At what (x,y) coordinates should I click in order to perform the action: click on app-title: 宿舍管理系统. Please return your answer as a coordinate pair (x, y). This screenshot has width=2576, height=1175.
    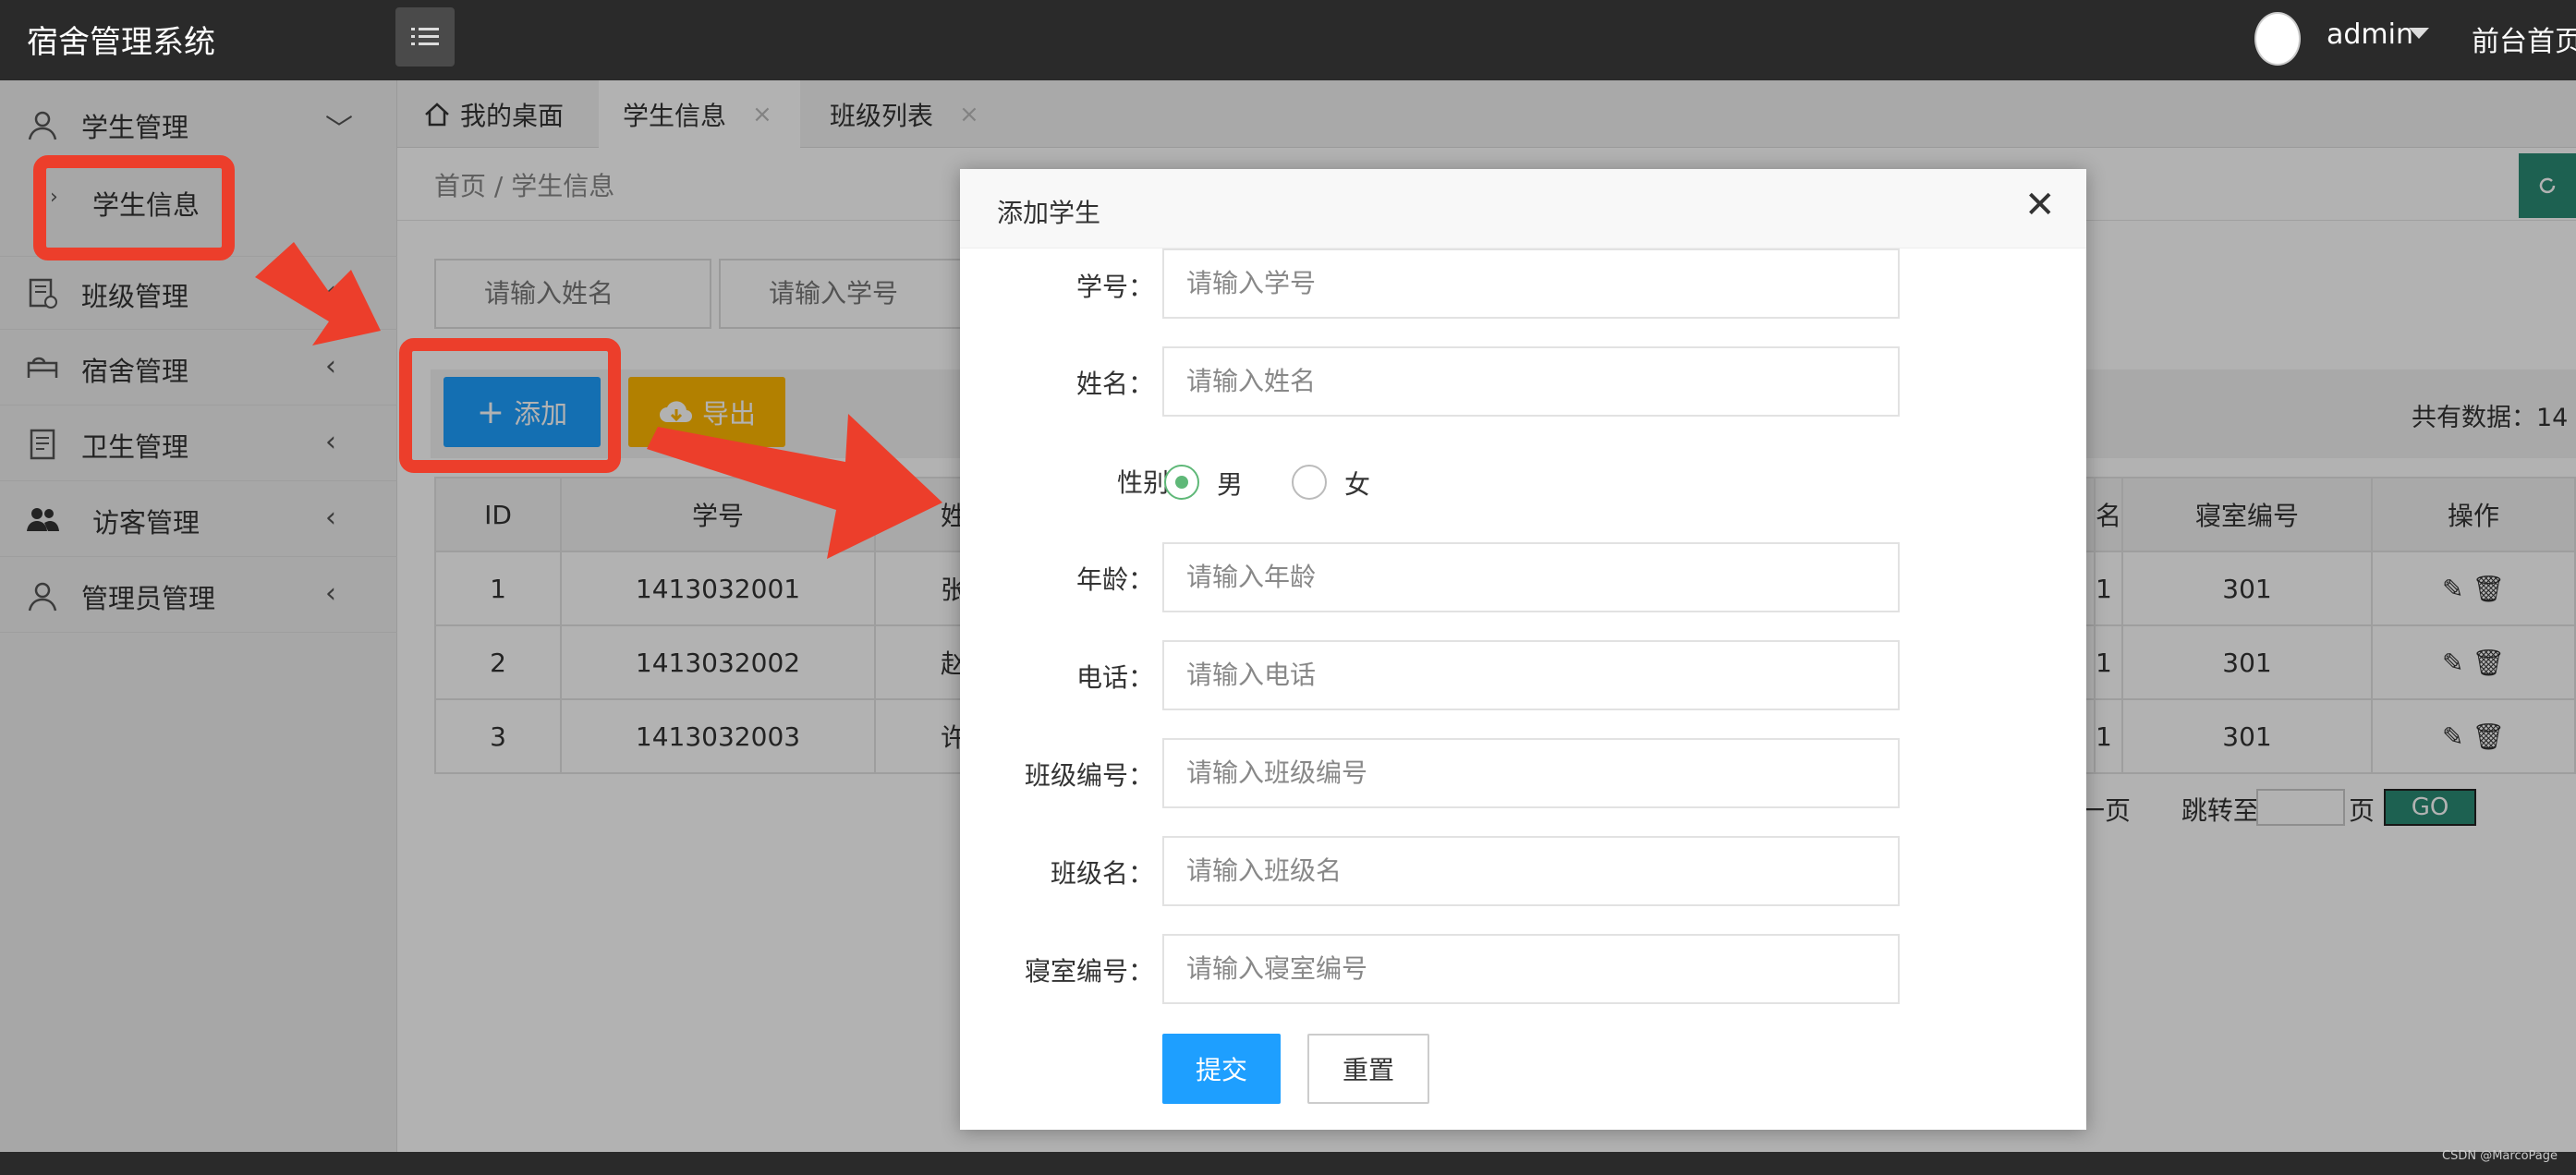
    Looking at the image, I should click on (121, 43).